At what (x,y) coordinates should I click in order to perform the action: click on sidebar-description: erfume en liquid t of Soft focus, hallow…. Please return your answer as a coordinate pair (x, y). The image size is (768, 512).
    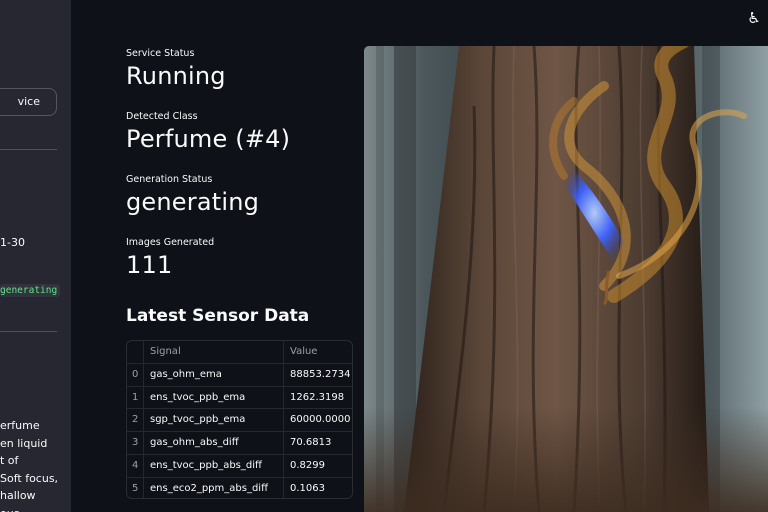
    Looking at the image, I should click on (29, 464).